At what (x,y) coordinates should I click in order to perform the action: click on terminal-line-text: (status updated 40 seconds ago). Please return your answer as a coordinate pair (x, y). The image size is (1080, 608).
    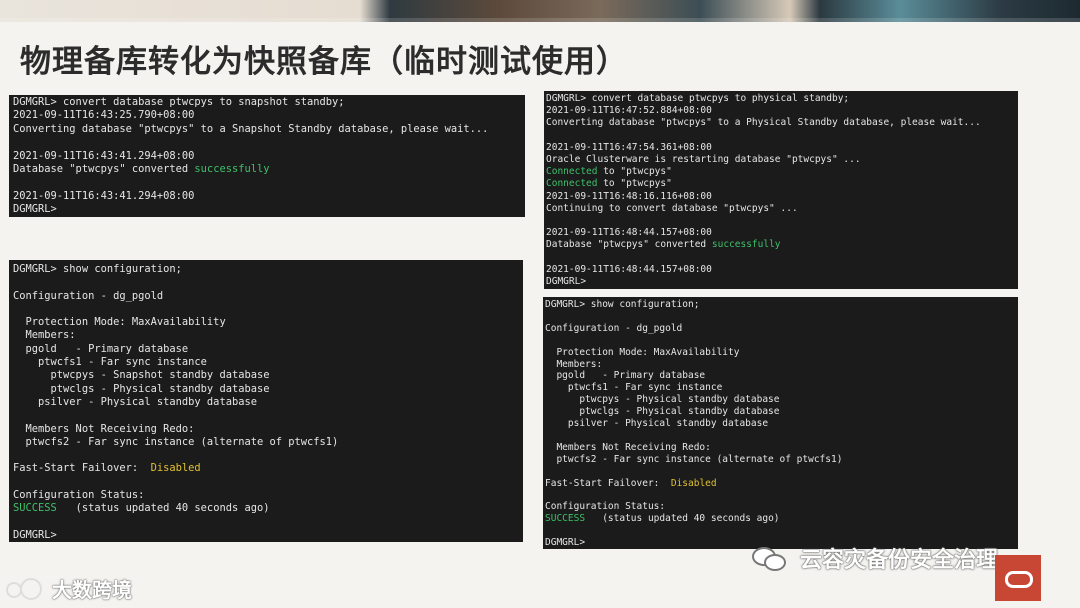
    Looking at the image, I should click on (163, 508).